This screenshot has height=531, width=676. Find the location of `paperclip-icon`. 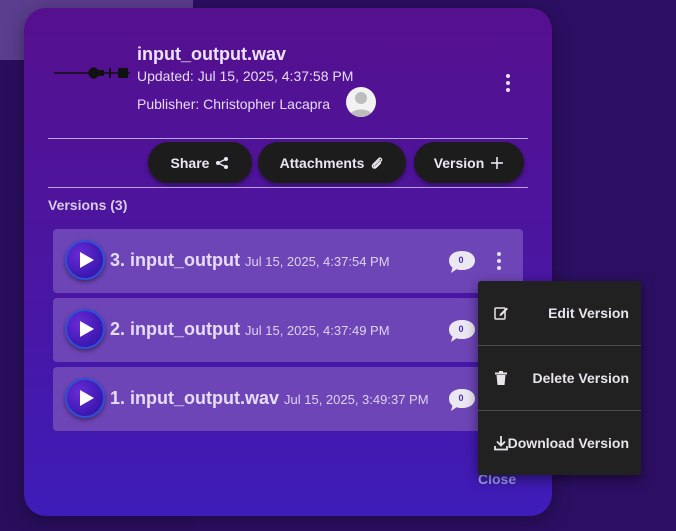

paperclip-icon is located at coordinates (377, 162).